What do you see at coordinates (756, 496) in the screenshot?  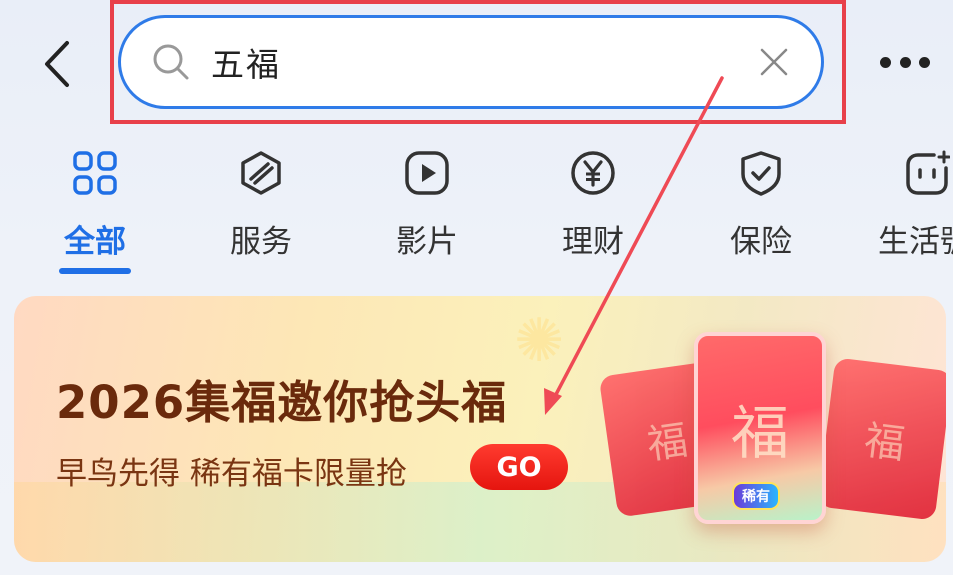 I see `rare-badge: 稀有` at bounding box center [756, 496].